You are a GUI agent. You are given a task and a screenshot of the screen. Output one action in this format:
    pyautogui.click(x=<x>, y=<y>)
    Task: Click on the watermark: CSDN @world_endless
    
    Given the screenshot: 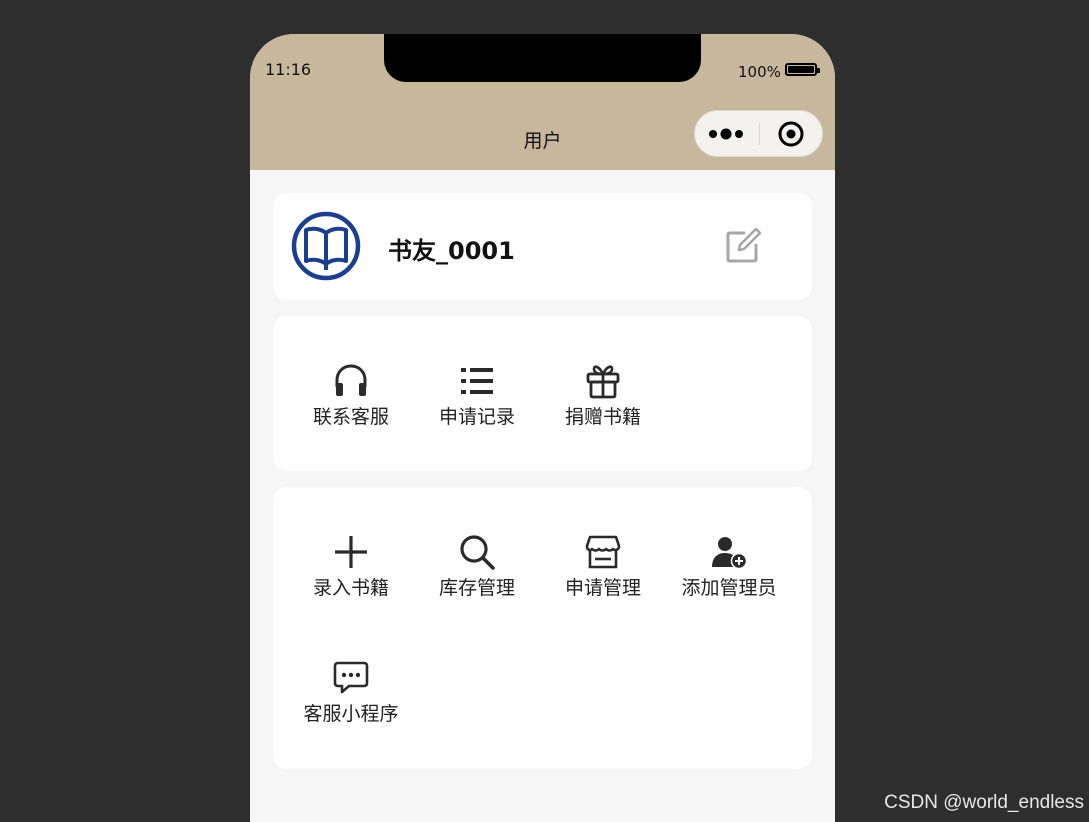 What is the action you would take?
    pyautogui.click(x=984, y=802)
    